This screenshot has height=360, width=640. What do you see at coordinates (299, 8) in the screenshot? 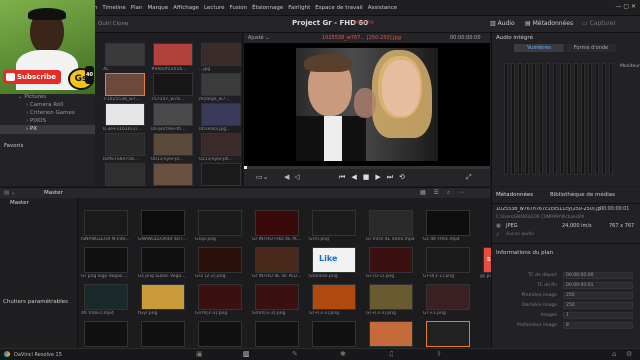
I see `menu-item: Fairlight` at bounding box center [299, 8].